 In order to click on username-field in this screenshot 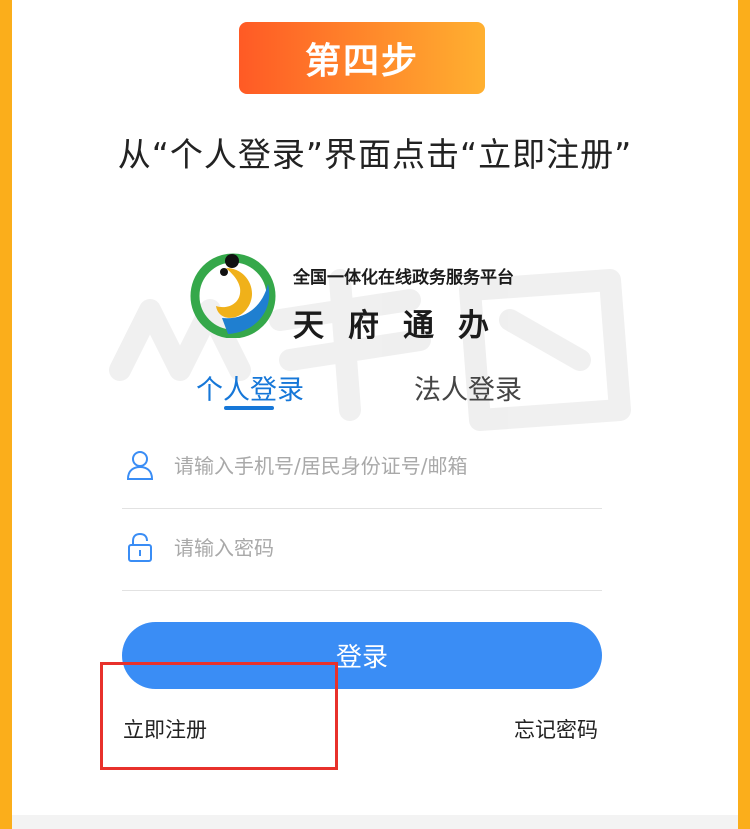, I will do `click(362, 467)`.